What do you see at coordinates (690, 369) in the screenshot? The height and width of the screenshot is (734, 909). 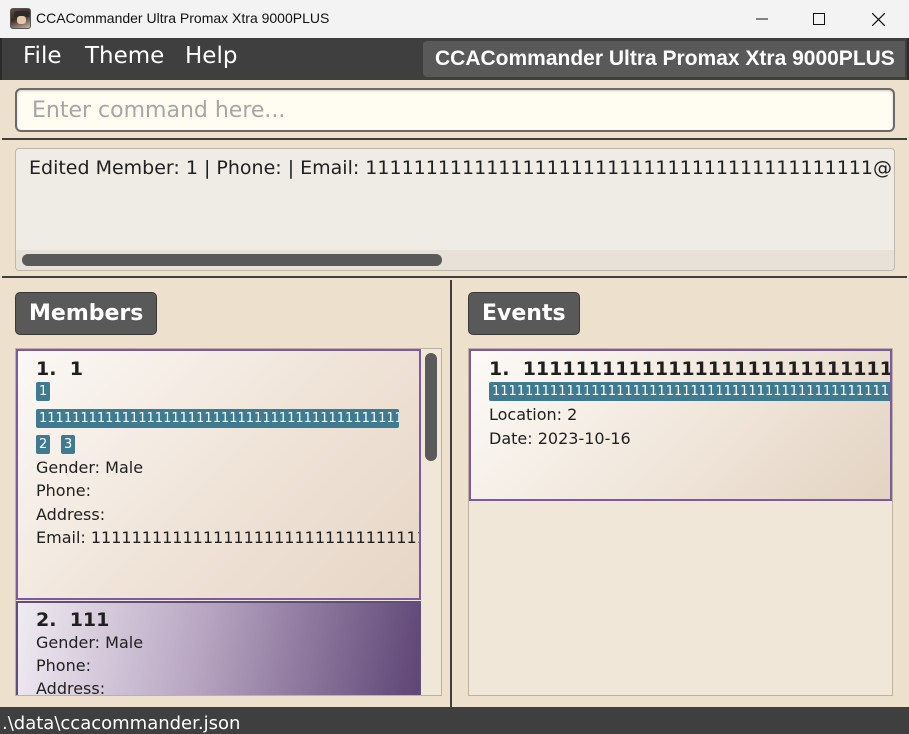 I see `event-title: 1. 111111111111111111111111111111111111` at bounding box center [690, 369].